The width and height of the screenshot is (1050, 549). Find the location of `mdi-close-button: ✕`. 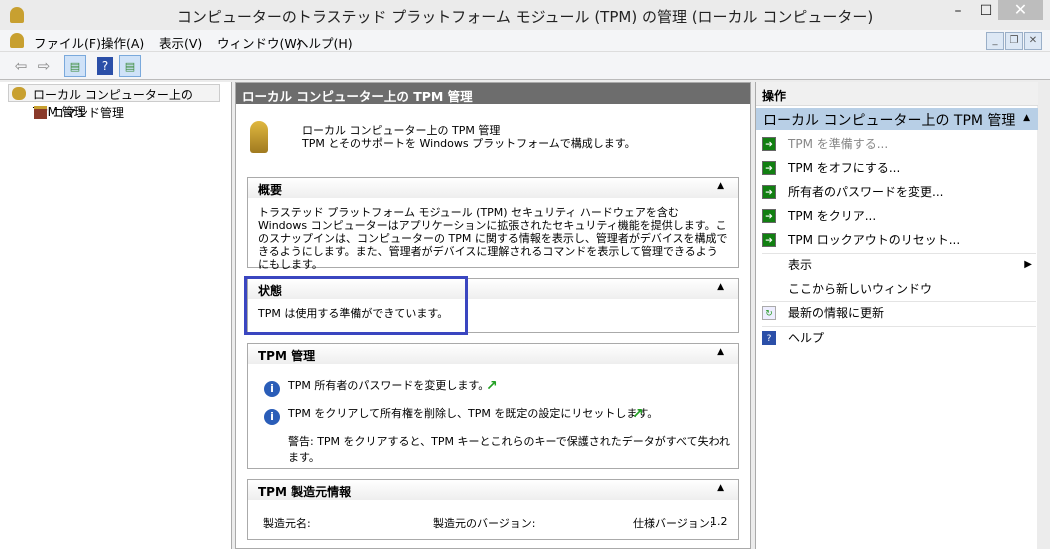

mdi-close-button: ✕ is located at coordinates (1033, 41).